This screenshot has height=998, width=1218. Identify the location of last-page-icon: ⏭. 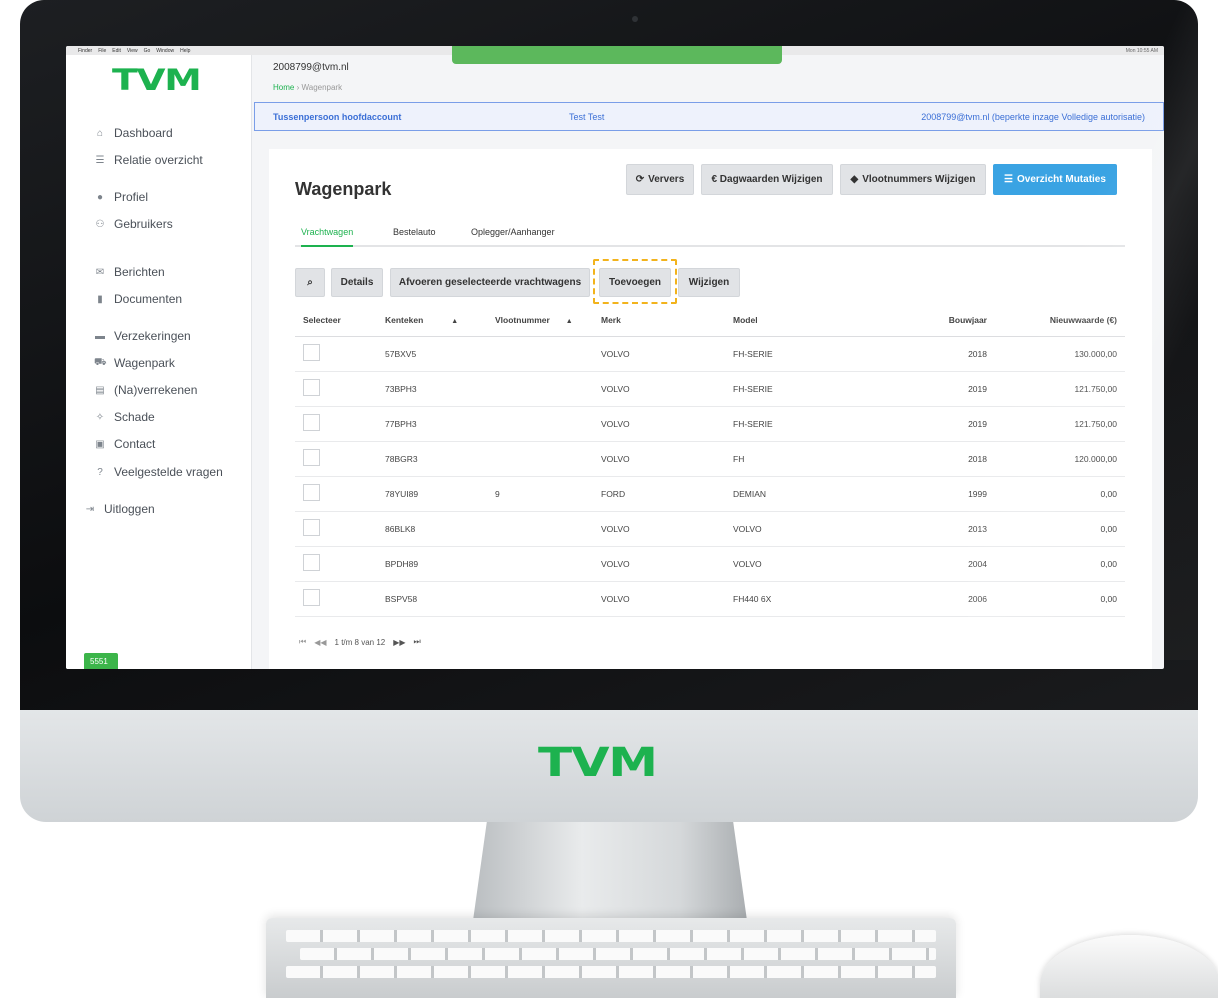
(417, 642).